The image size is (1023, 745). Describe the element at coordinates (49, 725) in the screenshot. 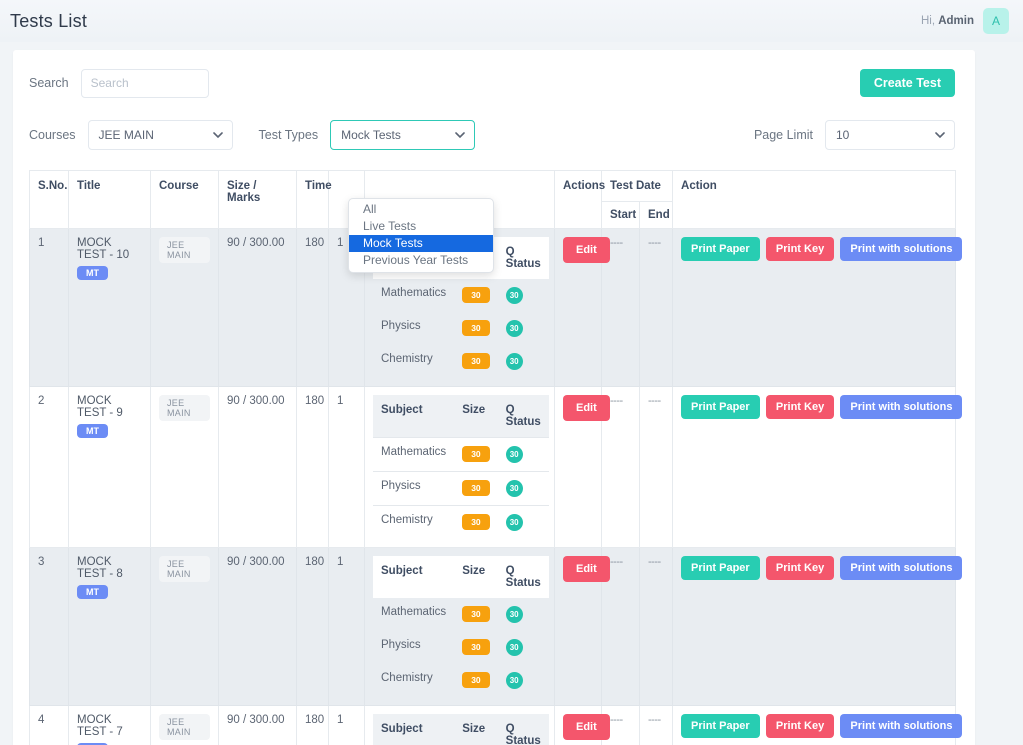

I see `cell-sno: 4` at that location.